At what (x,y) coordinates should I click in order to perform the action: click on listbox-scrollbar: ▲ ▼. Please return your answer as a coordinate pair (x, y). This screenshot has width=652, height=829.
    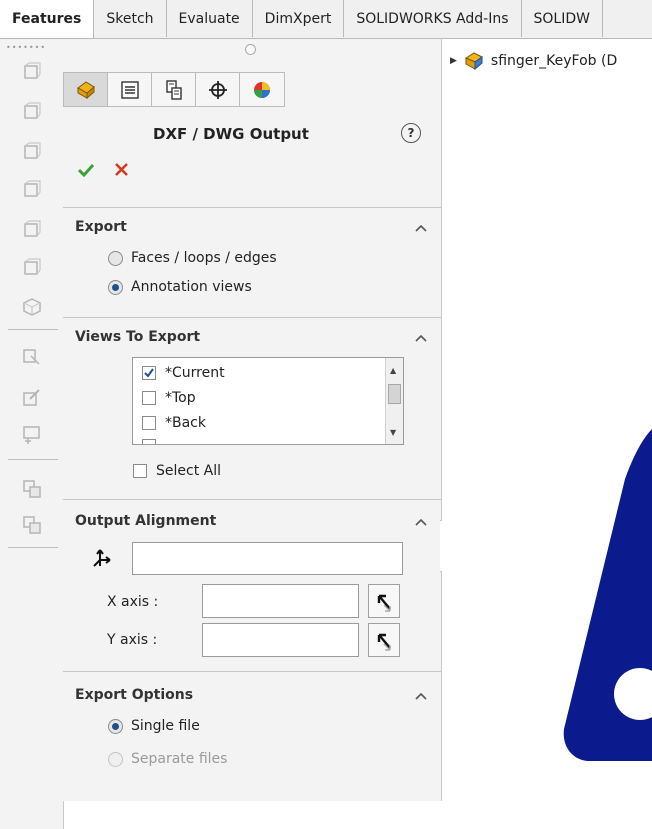
    Looking at the image, I should click on (394, 401).